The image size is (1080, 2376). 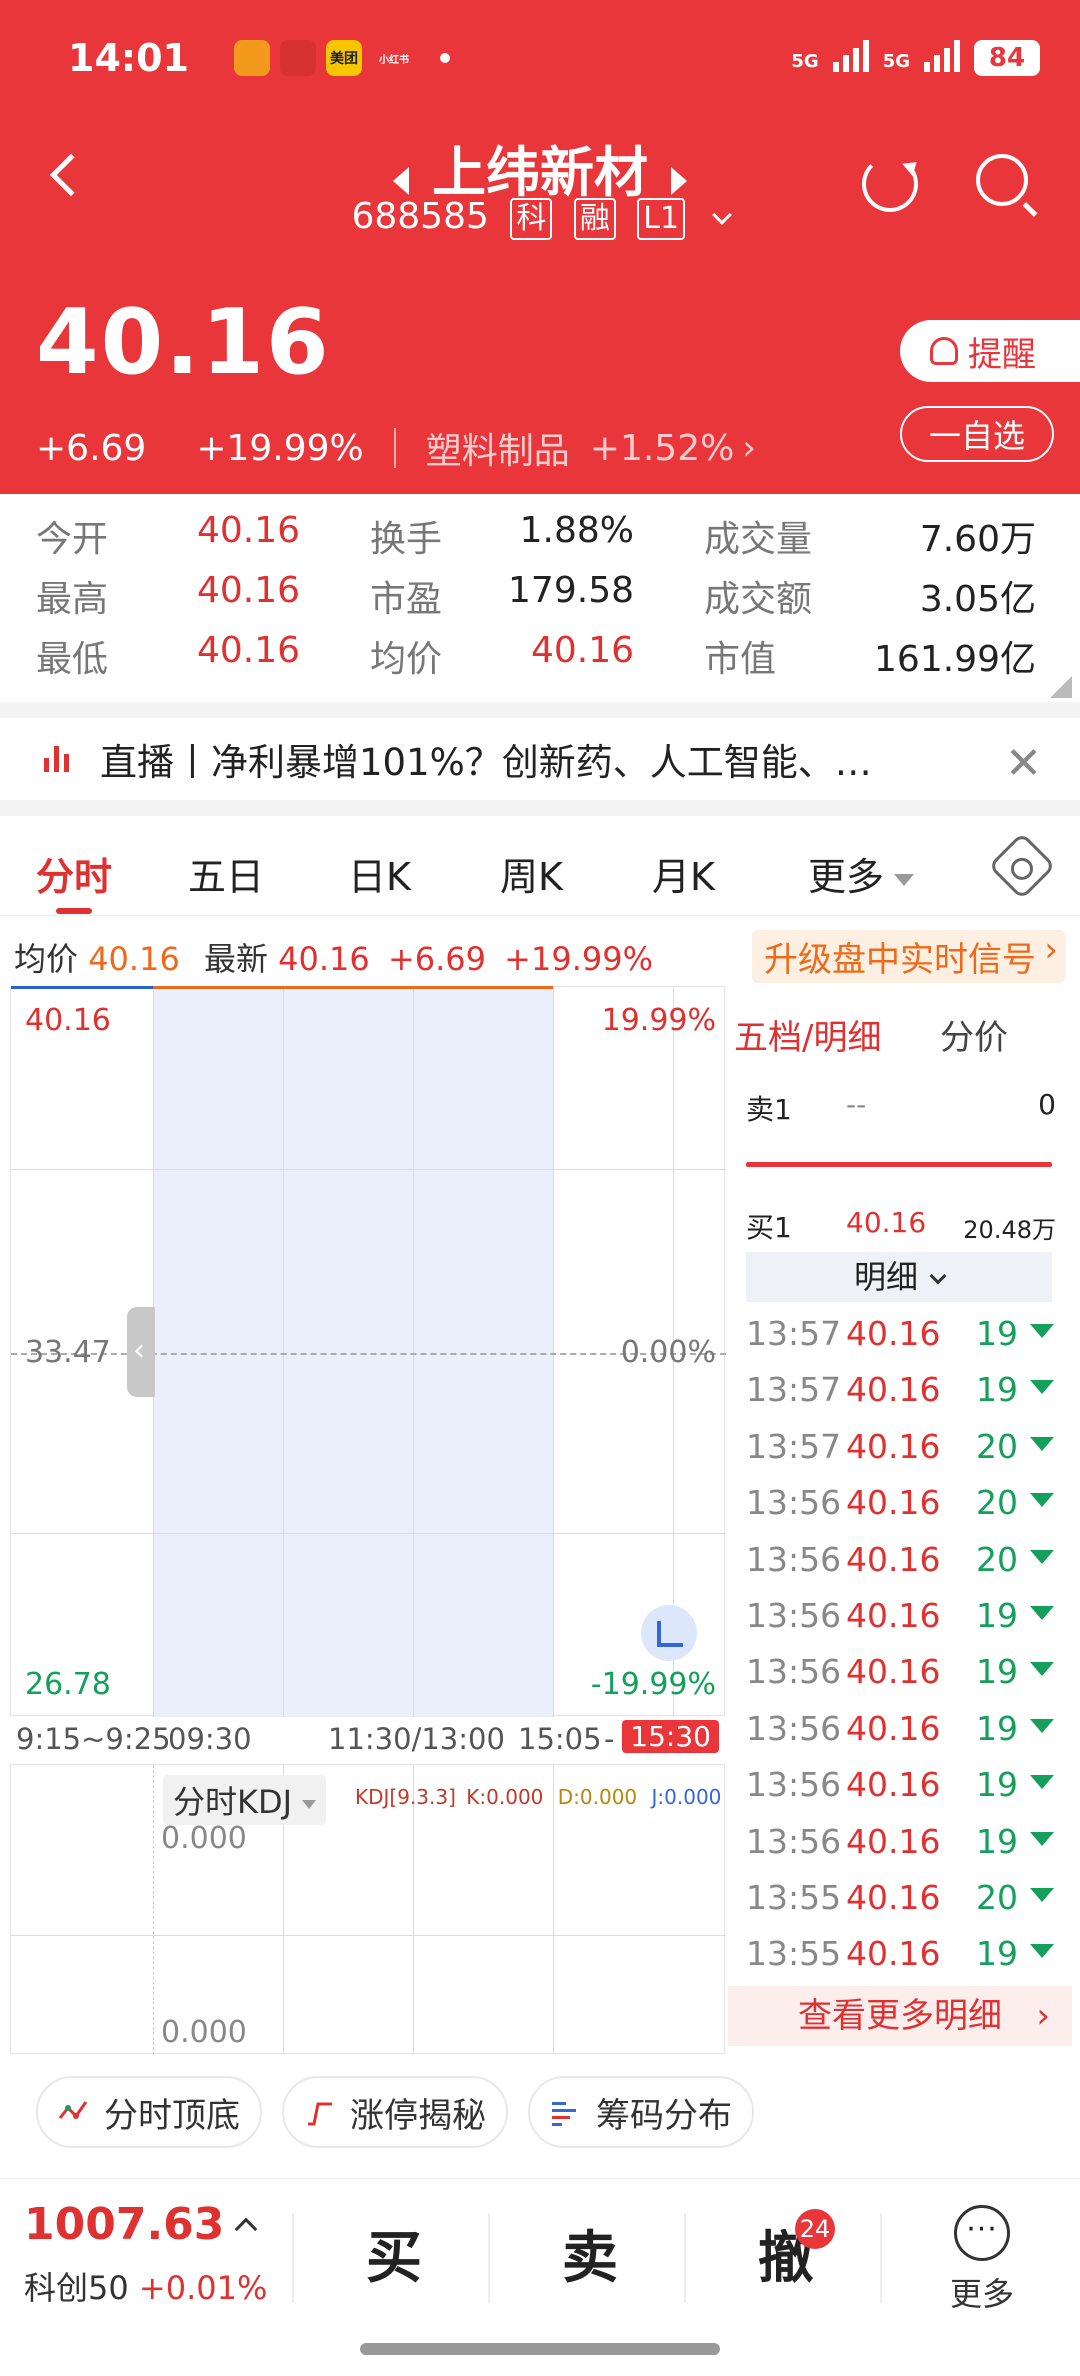 I want to click on next-stock-icon, so click(x=679, y=180).